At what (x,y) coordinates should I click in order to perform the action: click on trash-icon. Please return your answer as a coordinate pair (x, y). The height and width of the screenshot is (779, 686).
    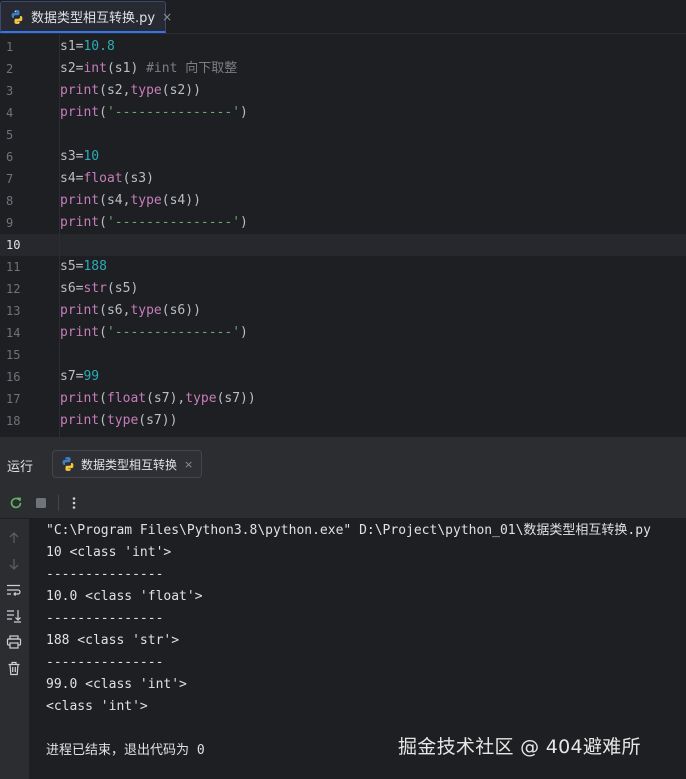
    Looking at the image, I should click on (14, 668).